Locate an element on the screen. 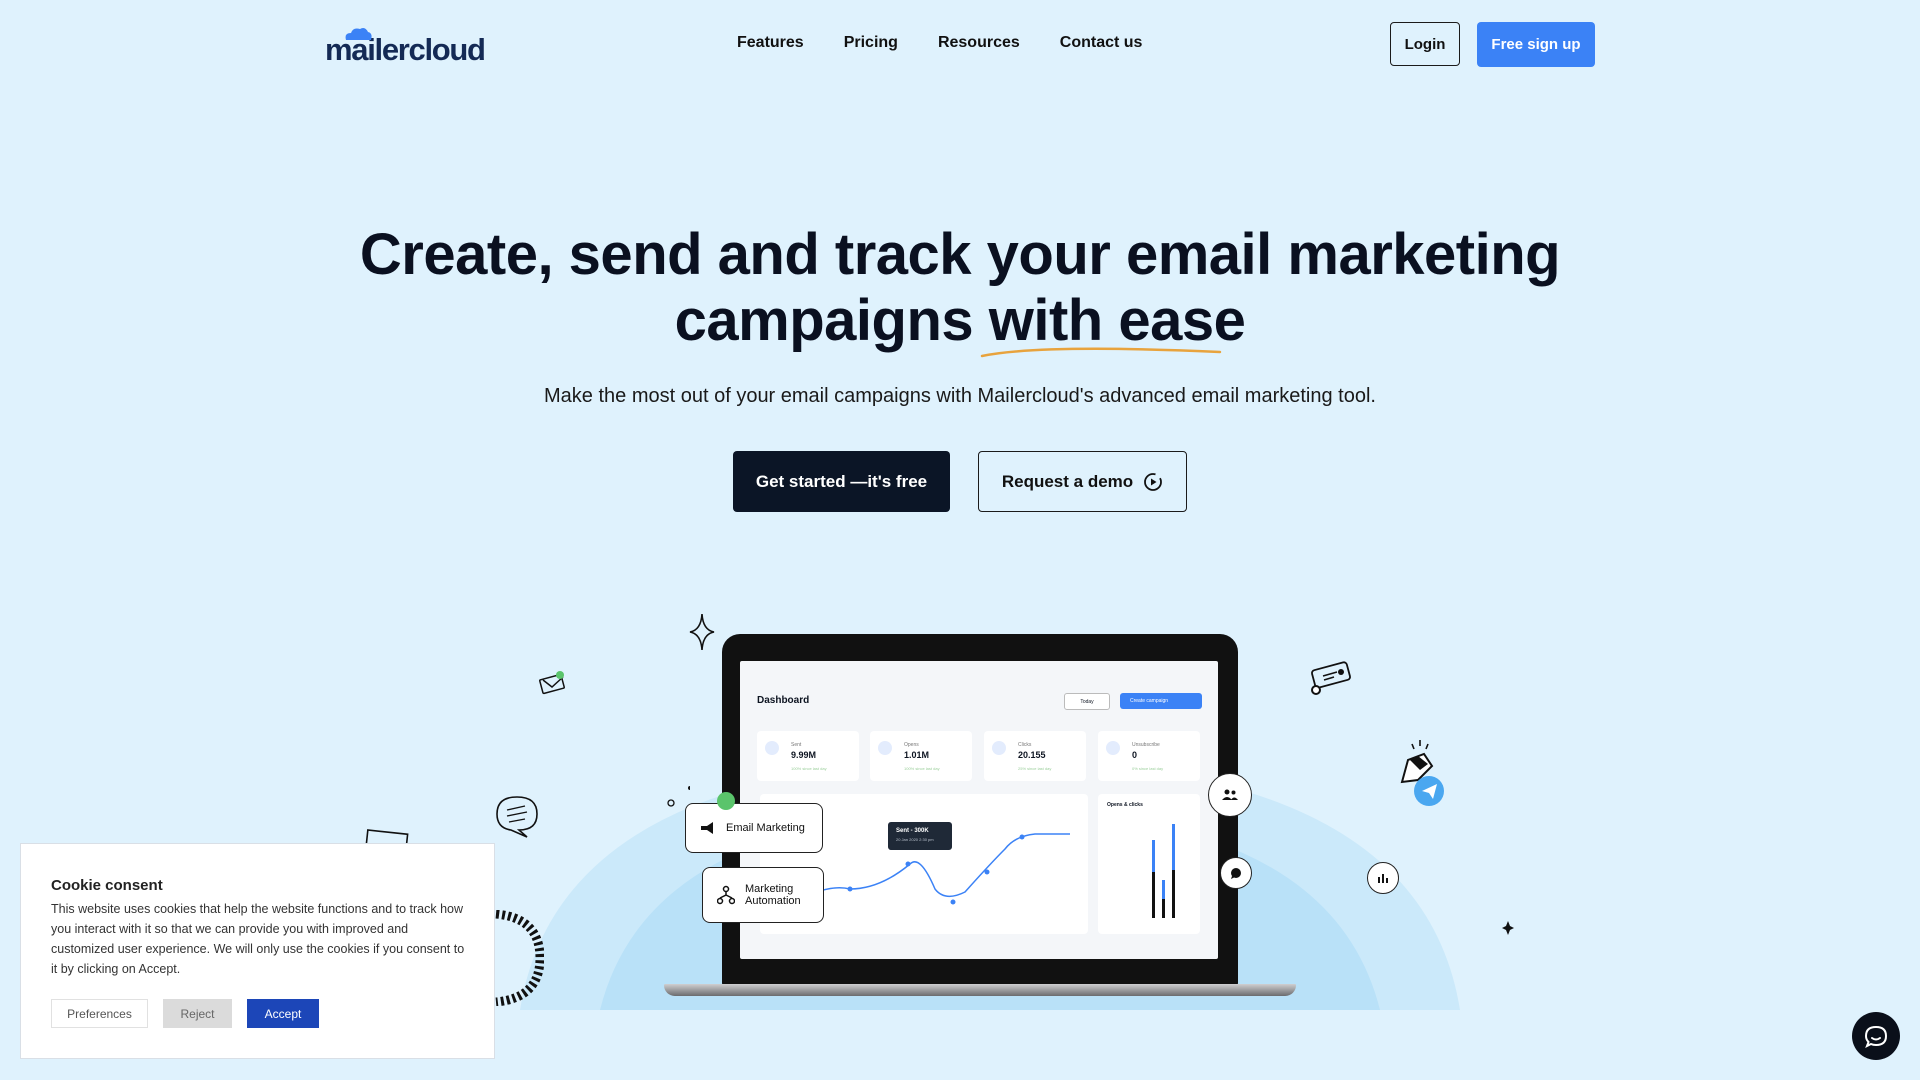  email-marketing-card: Email Marketing is located at coordinates (754, 828).